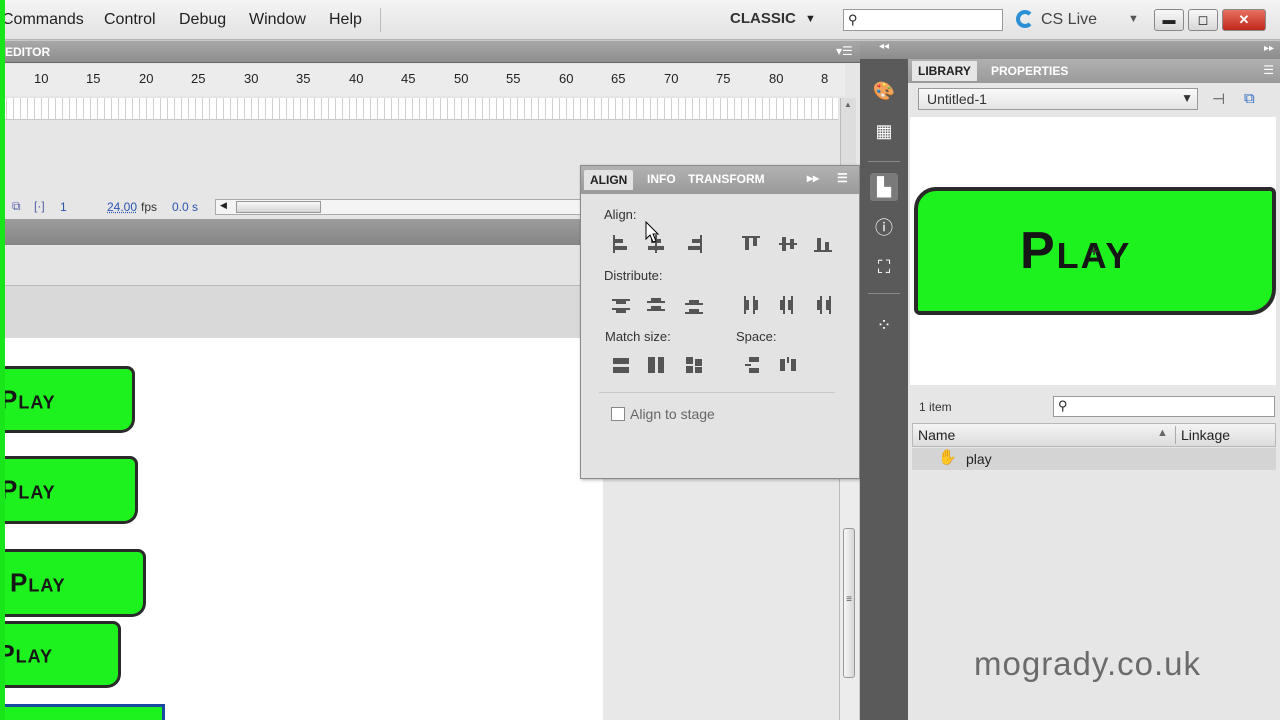 The height and width of the screenshot is (720, 1280). What do you see at coordinates (935, 407) in the screenshot?
I see `item-count: 1 item` at bounding box center [935, 407].